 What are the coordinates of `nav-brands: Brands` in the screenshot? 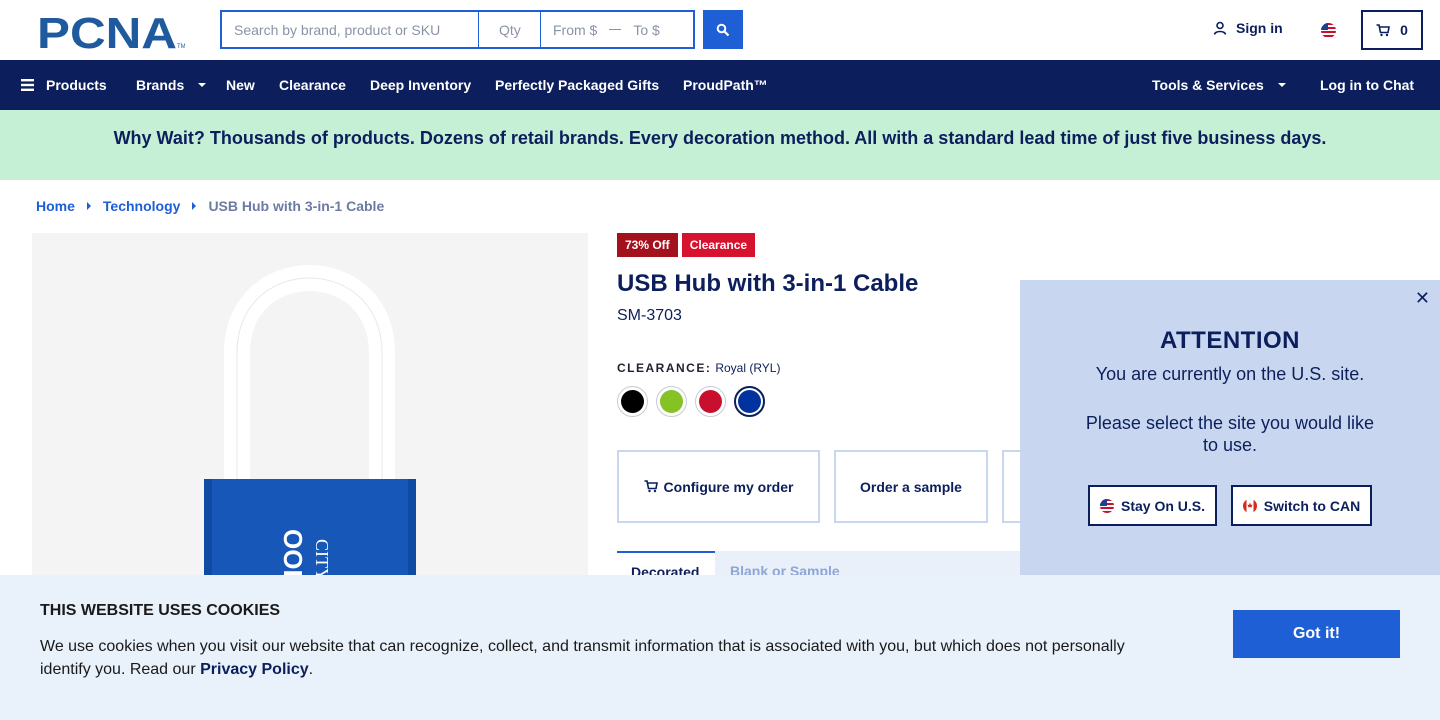 It's located at (171, 85).